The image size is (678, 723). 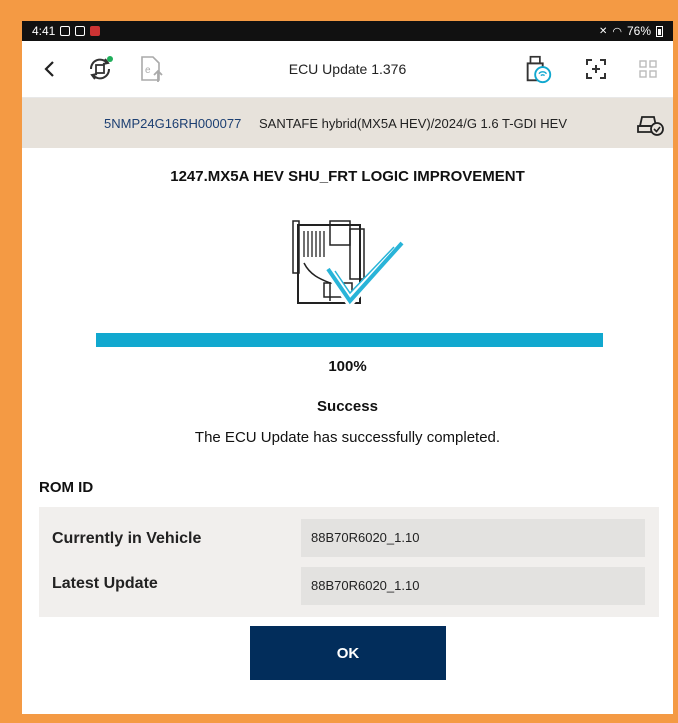 I want to click on ecu-success-icon, so click(x=350, y=264).